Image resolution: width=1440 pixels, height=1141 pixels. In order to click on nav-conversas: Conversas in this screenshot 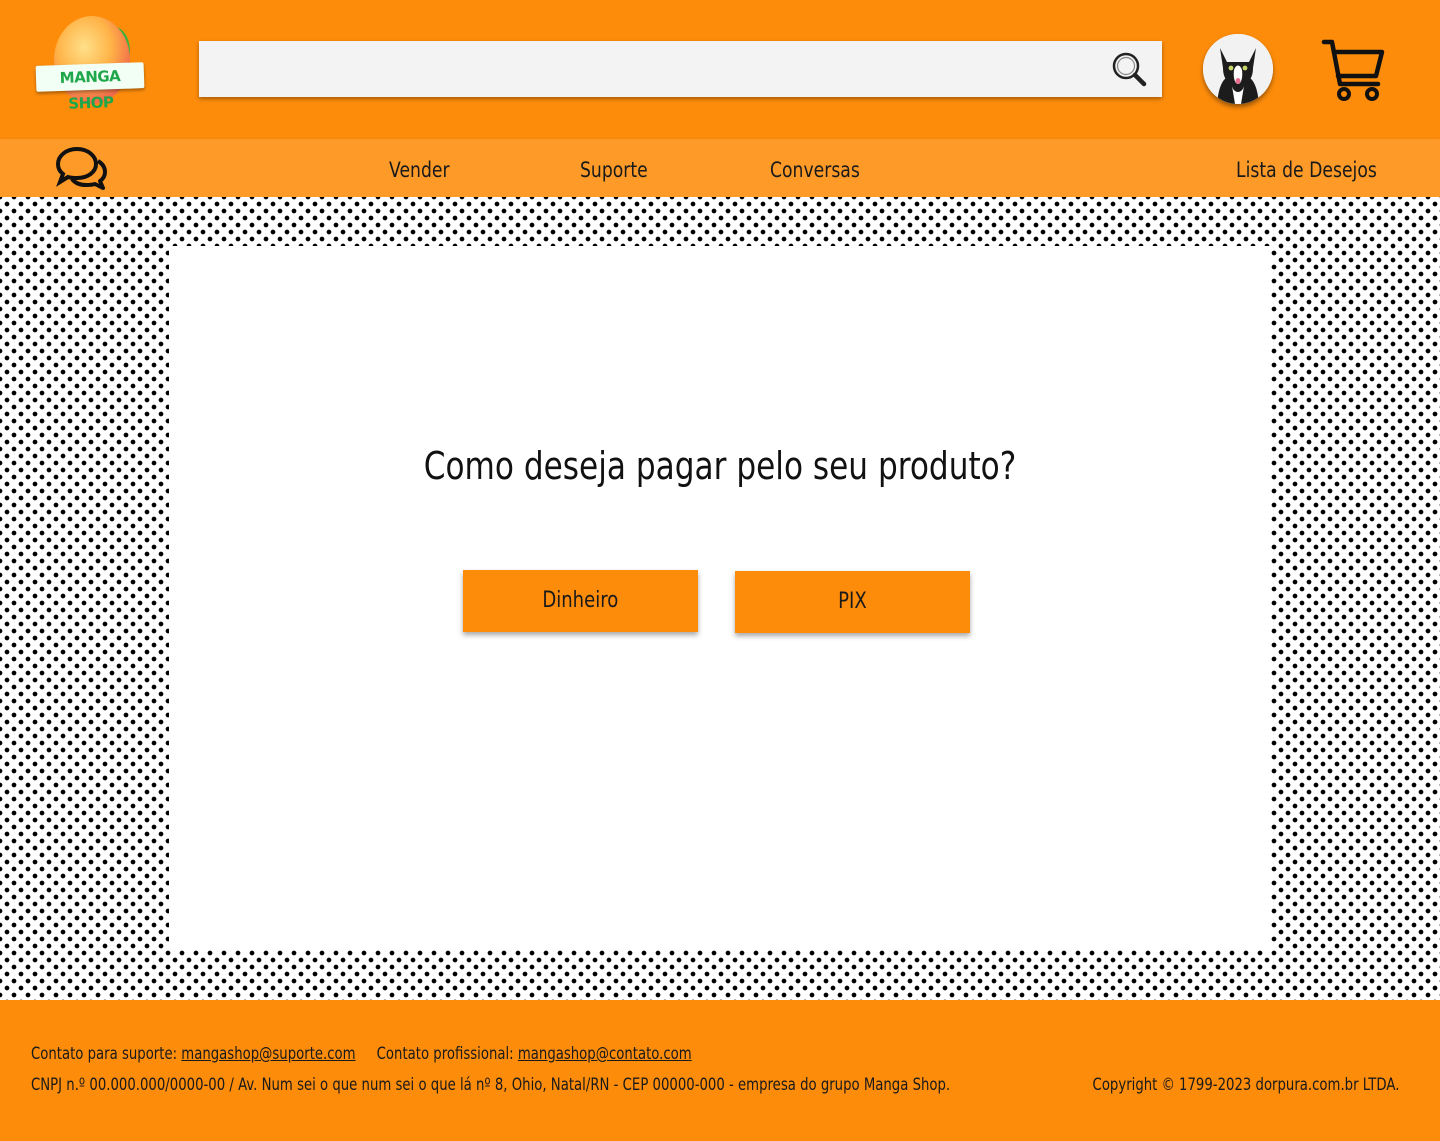, I will do `click(815, 168)`.